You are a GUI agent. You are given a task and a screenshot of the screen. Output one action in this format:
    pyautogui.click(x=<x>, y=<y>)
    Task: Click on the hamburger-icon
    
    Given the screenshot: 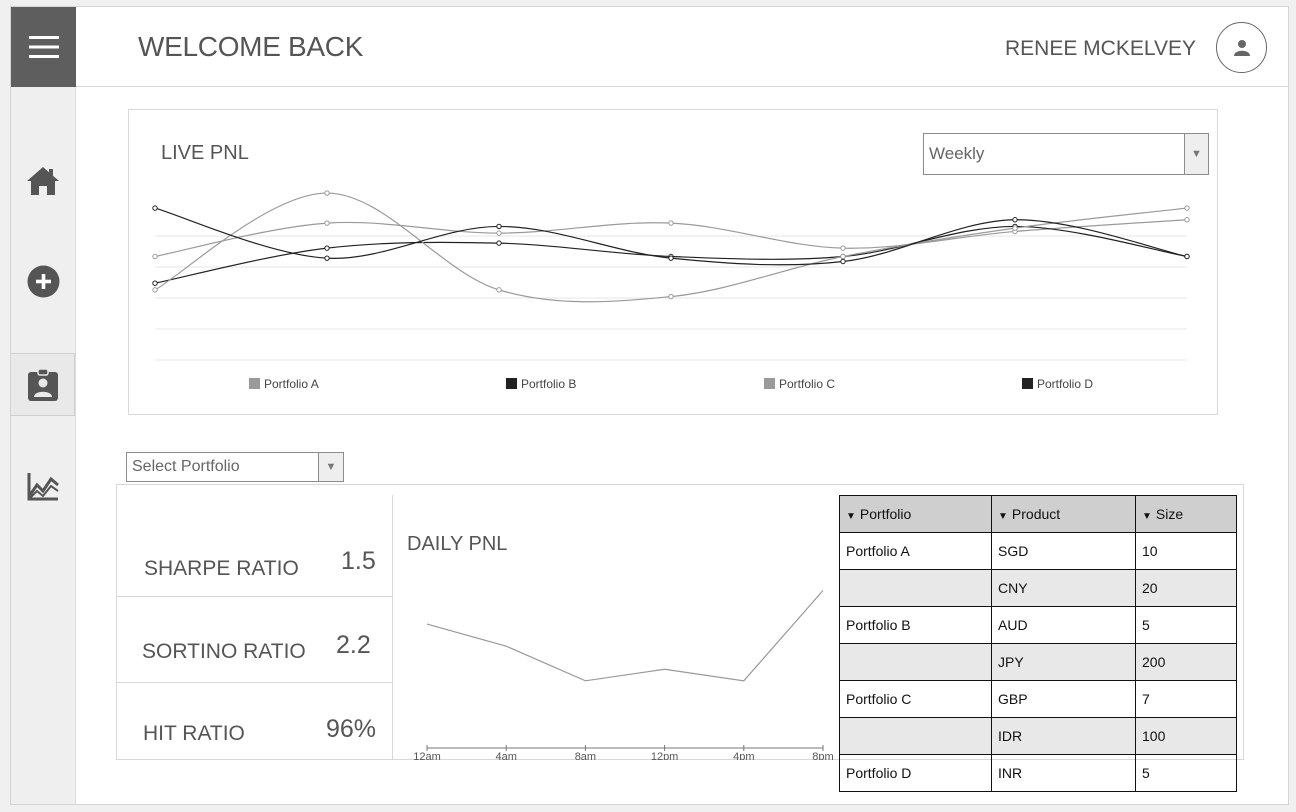 What is the action you would take?
    pyautogui.click(x=43, y=47)
    